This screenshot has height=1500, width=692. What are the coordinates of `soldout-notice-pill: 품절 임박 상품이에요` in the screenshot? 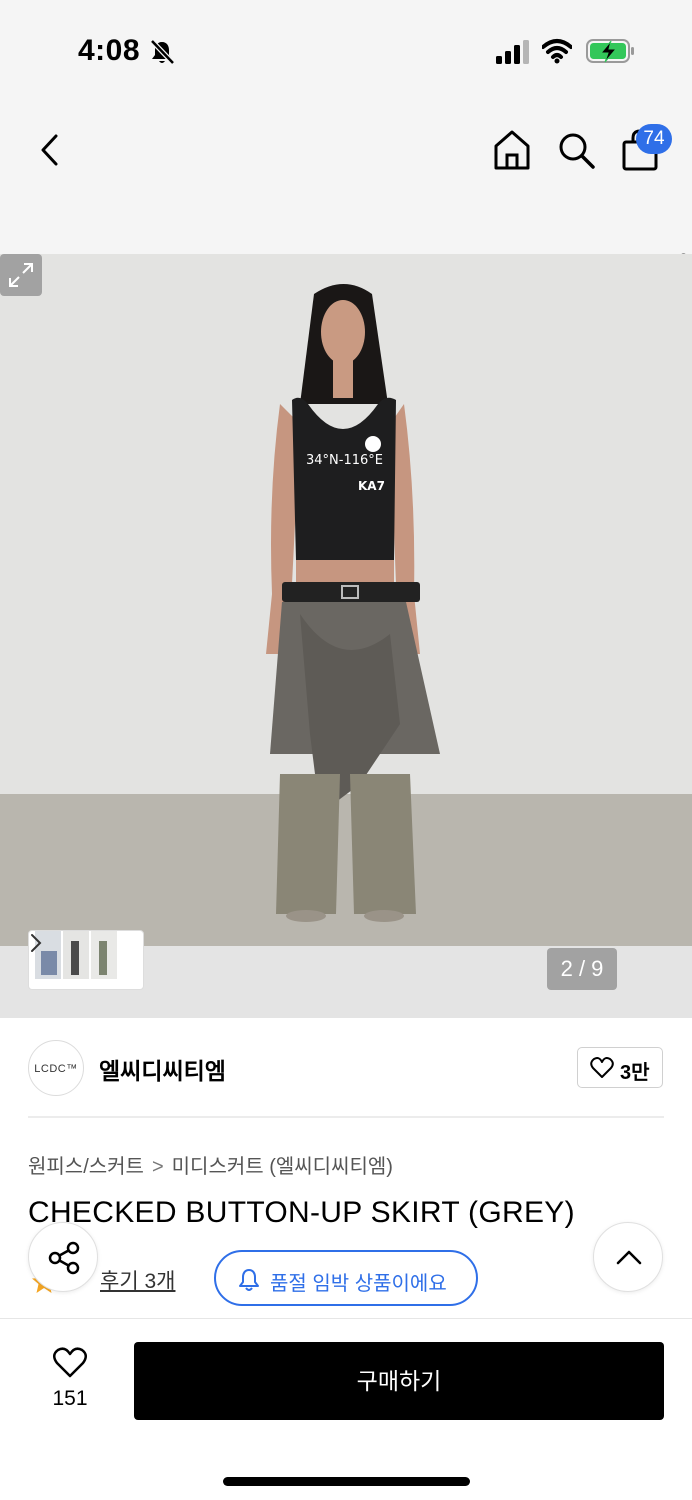 It's located at (346, 1278).